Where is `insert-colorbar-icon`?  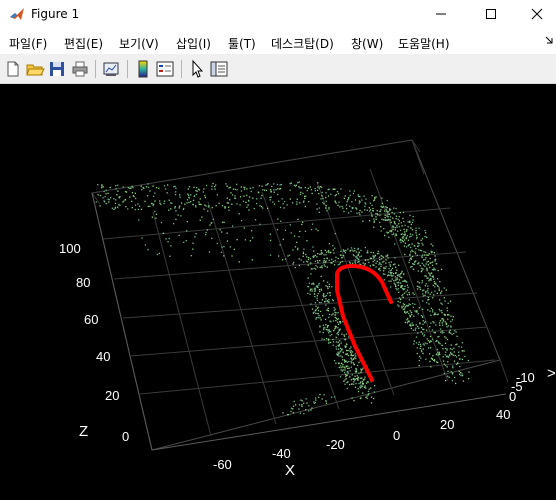 insert-colorbar-icon is located at coordinates (143, 69).